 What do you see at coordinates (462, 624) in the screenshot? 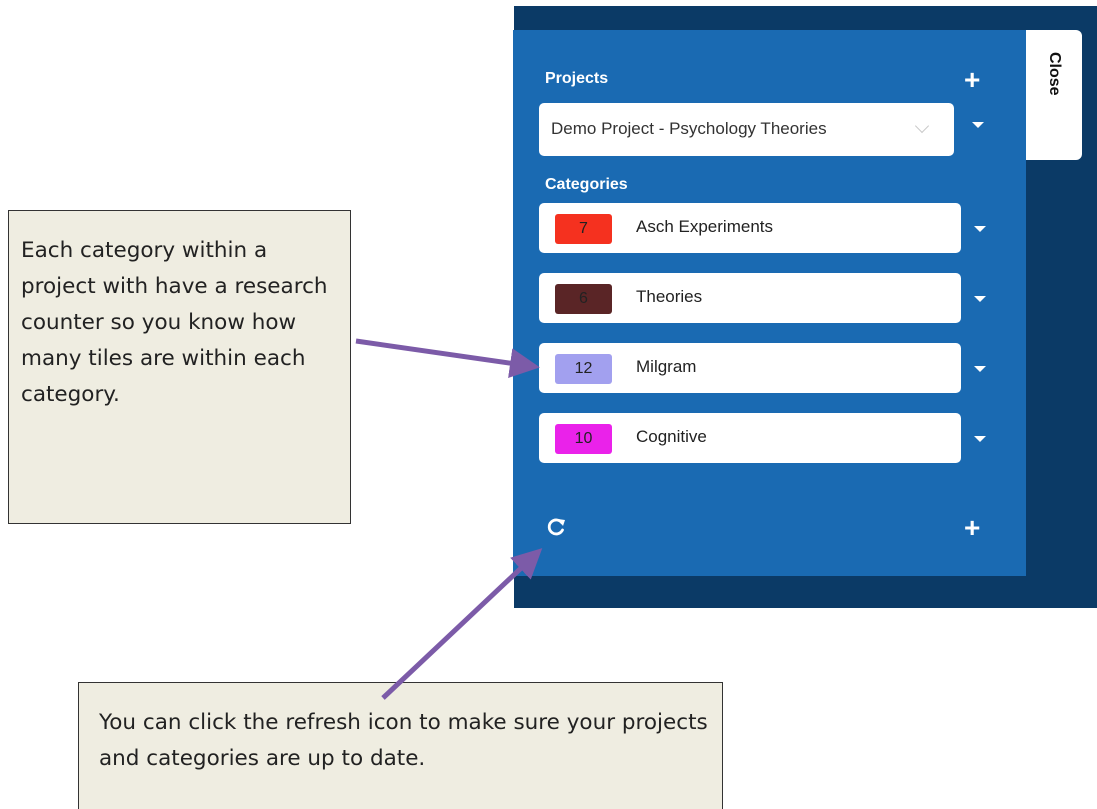
I see `arrow-to-refresh` at bounding box center [462, 624].